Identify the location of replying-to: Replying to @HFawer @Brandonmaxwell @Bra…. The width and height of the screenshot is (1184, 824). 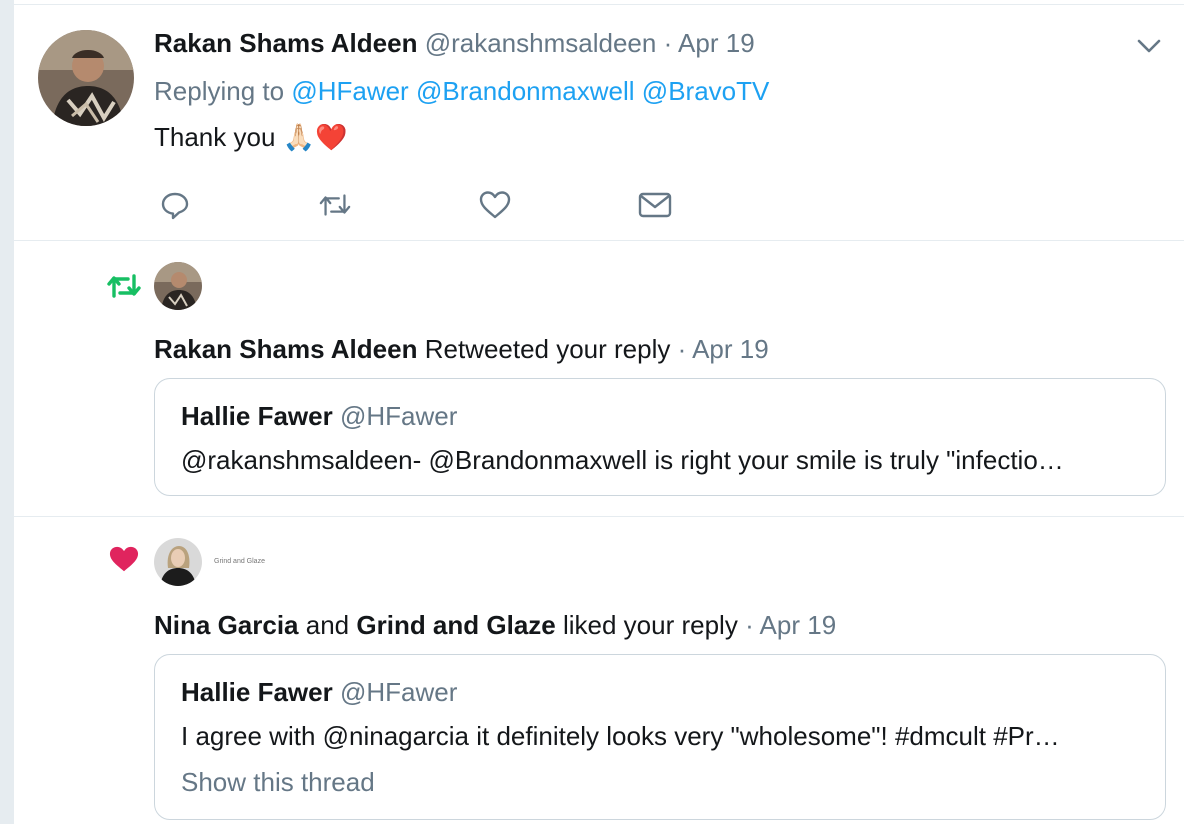
(461, 91).